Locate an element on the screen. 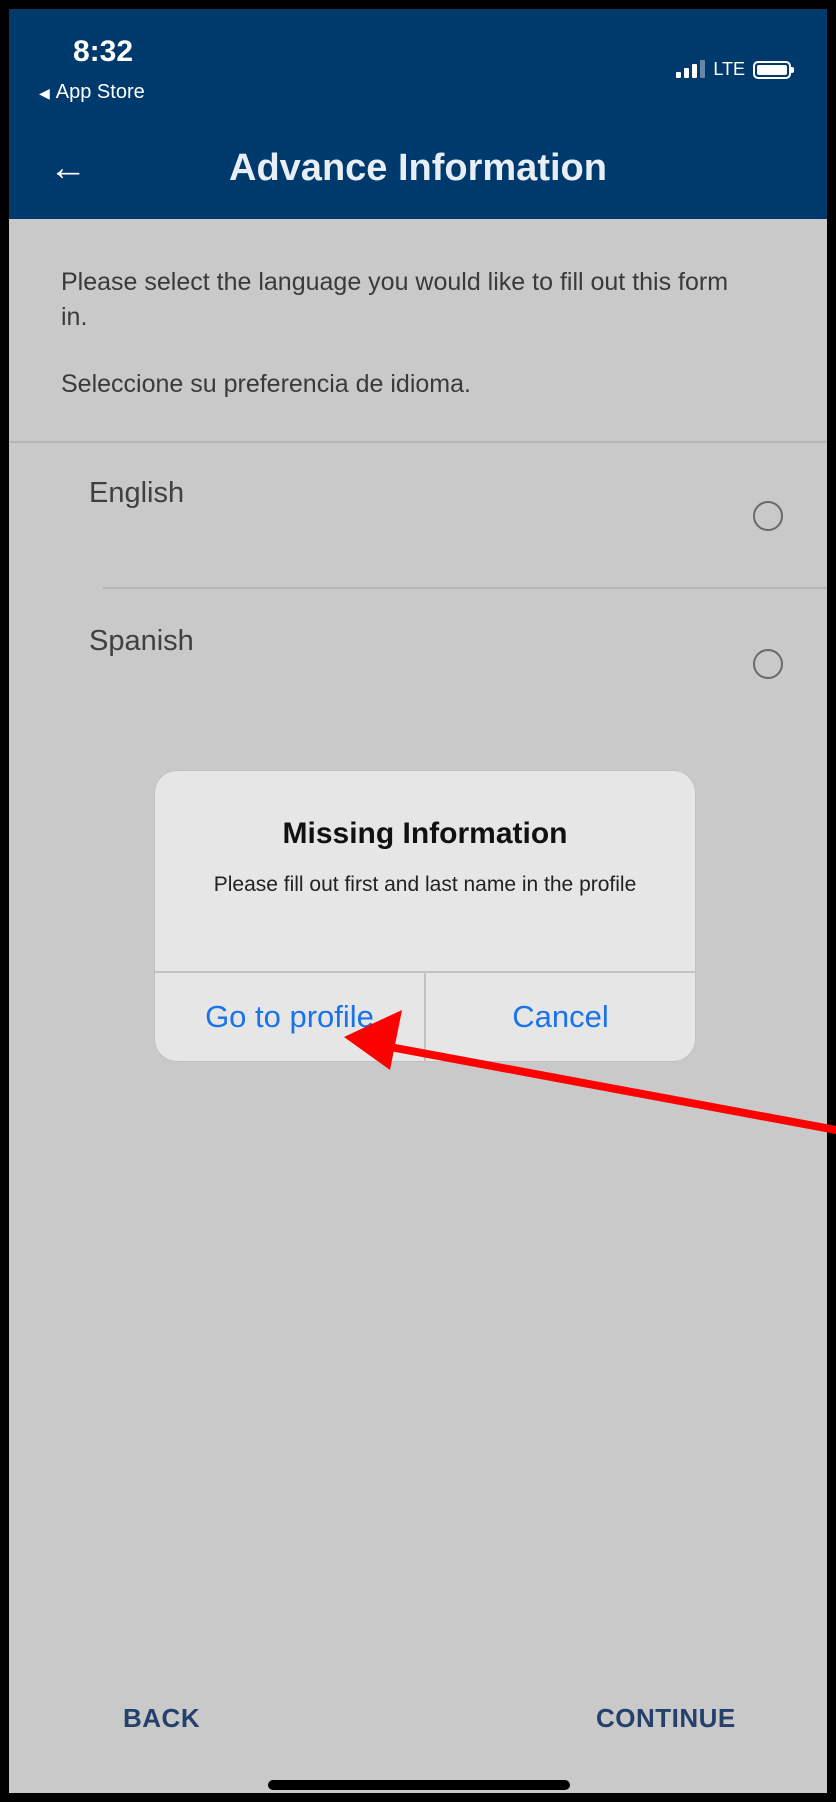 Image resolution: width=836 pixels, height=1802 pixels. prompt-spanish: Seleccione su preferencia de idioma. is located at coordinates (266, 384).